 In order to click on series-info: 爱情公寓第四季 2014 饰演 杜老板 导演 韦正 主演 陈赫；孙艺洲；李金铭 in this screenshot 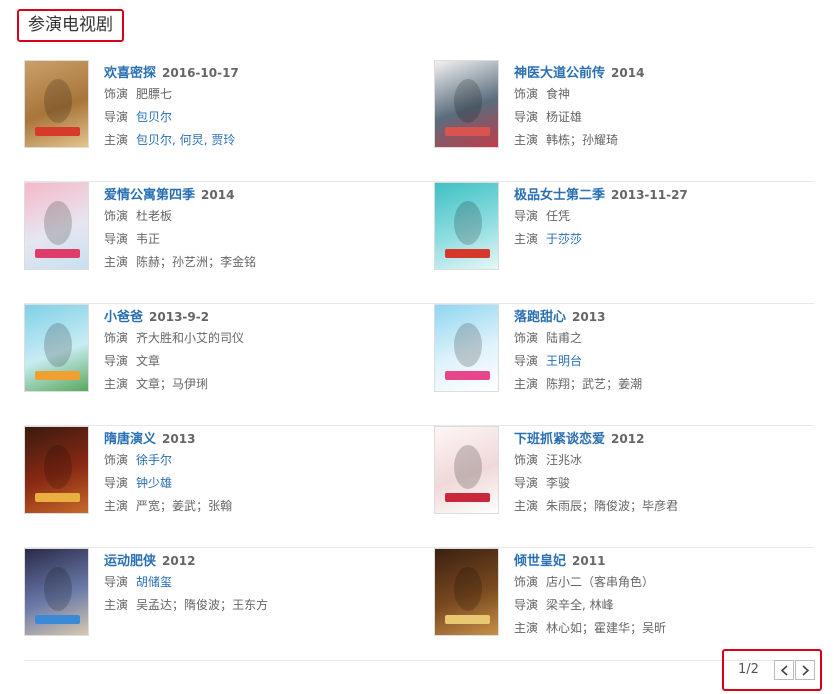, I will do `click(254, 228)`.